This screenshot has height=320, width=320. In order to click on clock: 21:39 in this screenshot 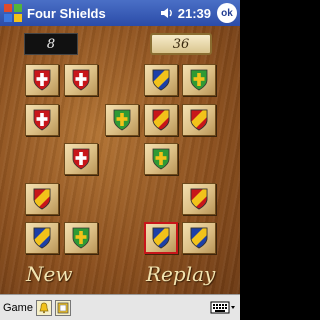, I will do `click(194, 13)`.